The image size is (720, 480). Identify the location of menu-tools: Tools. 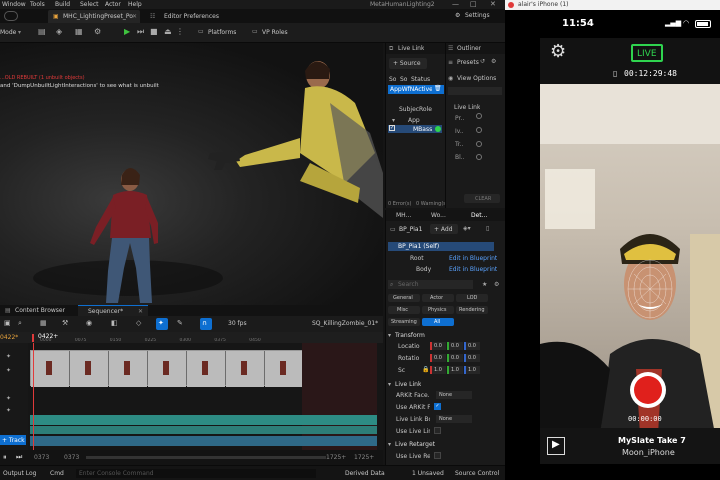
(37, 4).